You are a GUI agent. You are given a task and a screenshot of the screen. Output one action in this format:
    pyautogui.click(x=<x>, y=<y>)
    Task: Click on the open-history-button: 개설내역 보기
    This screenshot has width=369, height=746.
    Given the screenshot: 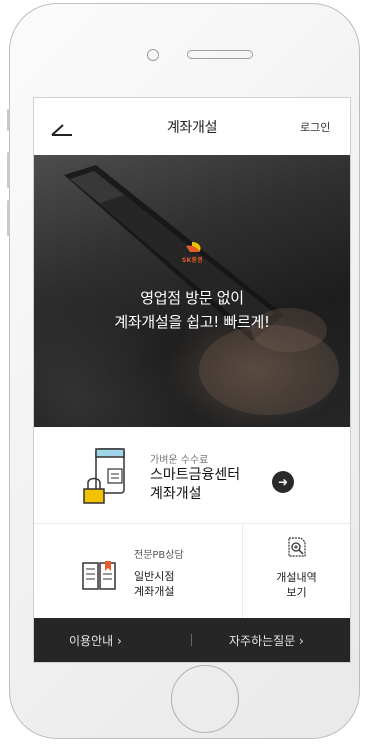 What is the action you would take?
    pyautogui.click(x=296, y=571)
    